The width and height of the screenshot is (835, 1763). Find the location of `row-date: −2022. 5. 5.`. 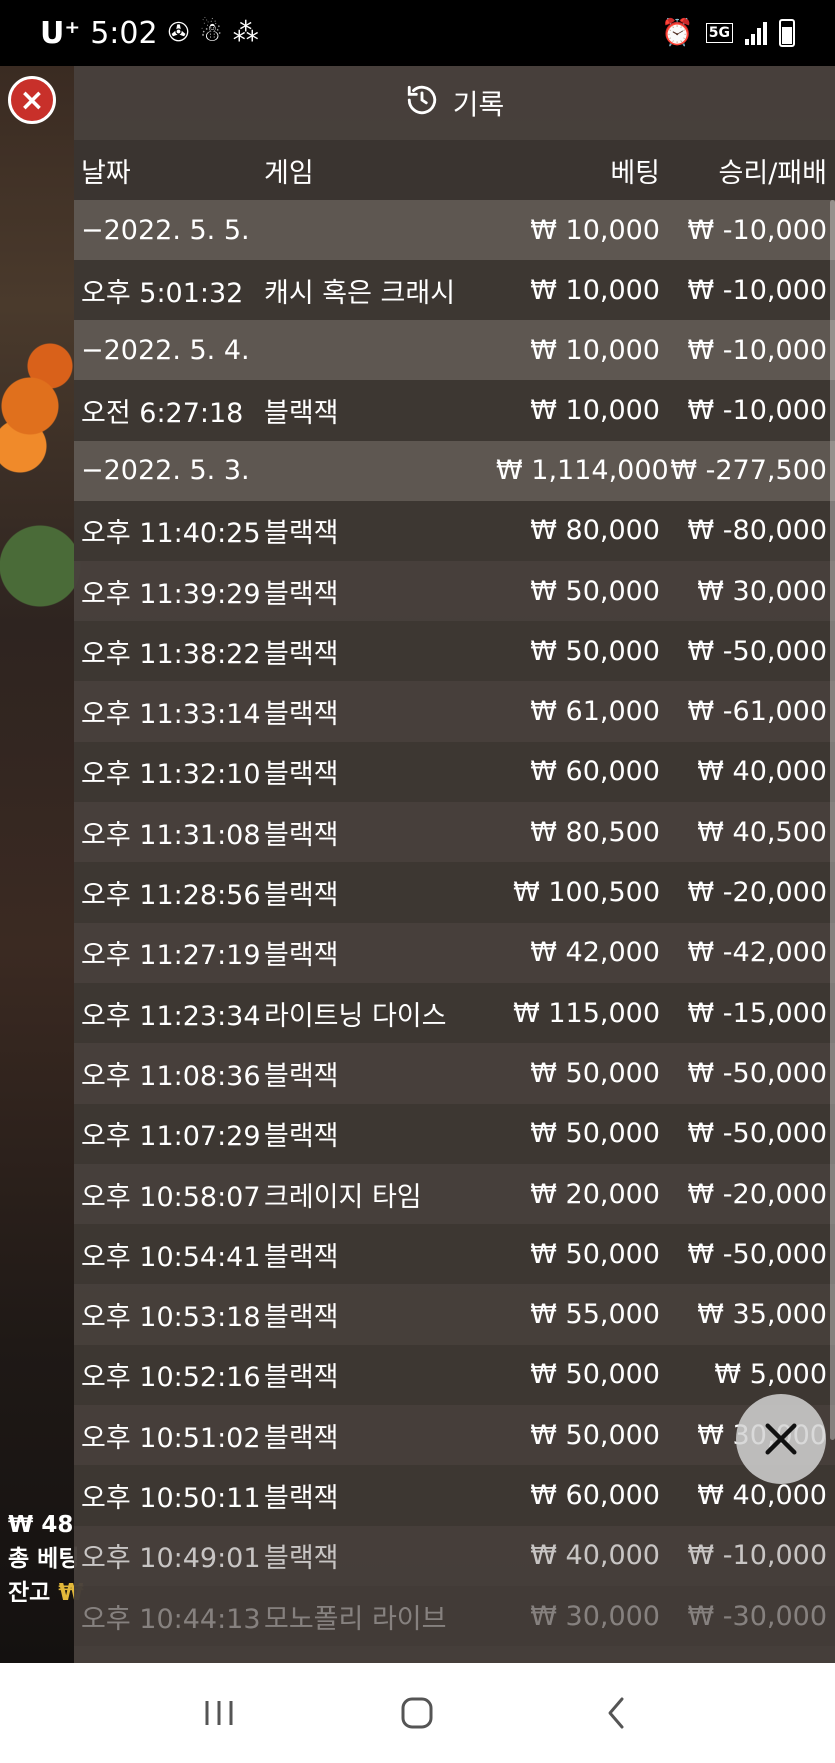

row-date: −2022. 5. 5. is located at coordinates (165, 230).